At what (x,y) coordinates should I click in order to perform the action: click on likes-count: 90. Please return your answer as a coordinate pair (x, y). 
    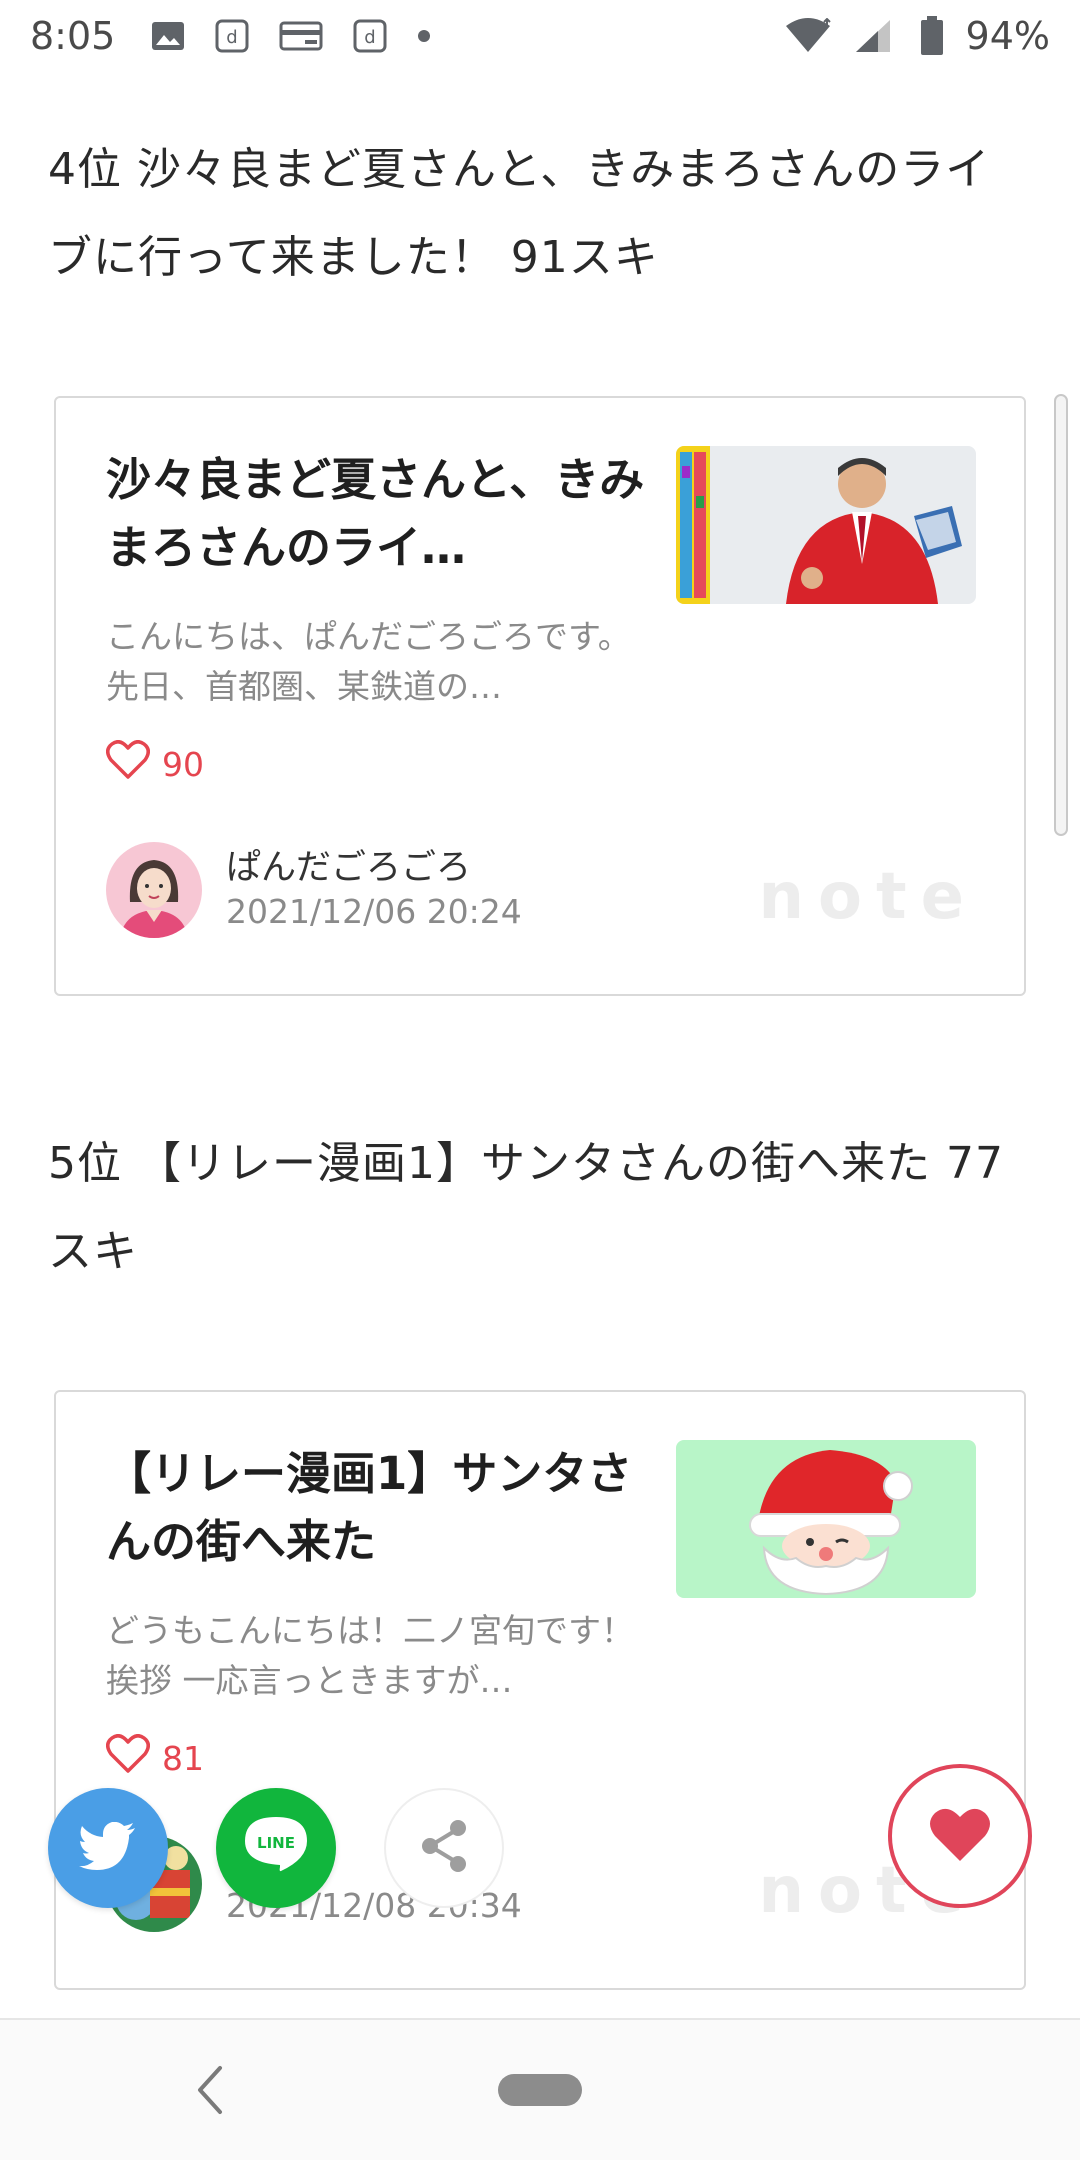
    Looking at the image, I should click on (183, 764).